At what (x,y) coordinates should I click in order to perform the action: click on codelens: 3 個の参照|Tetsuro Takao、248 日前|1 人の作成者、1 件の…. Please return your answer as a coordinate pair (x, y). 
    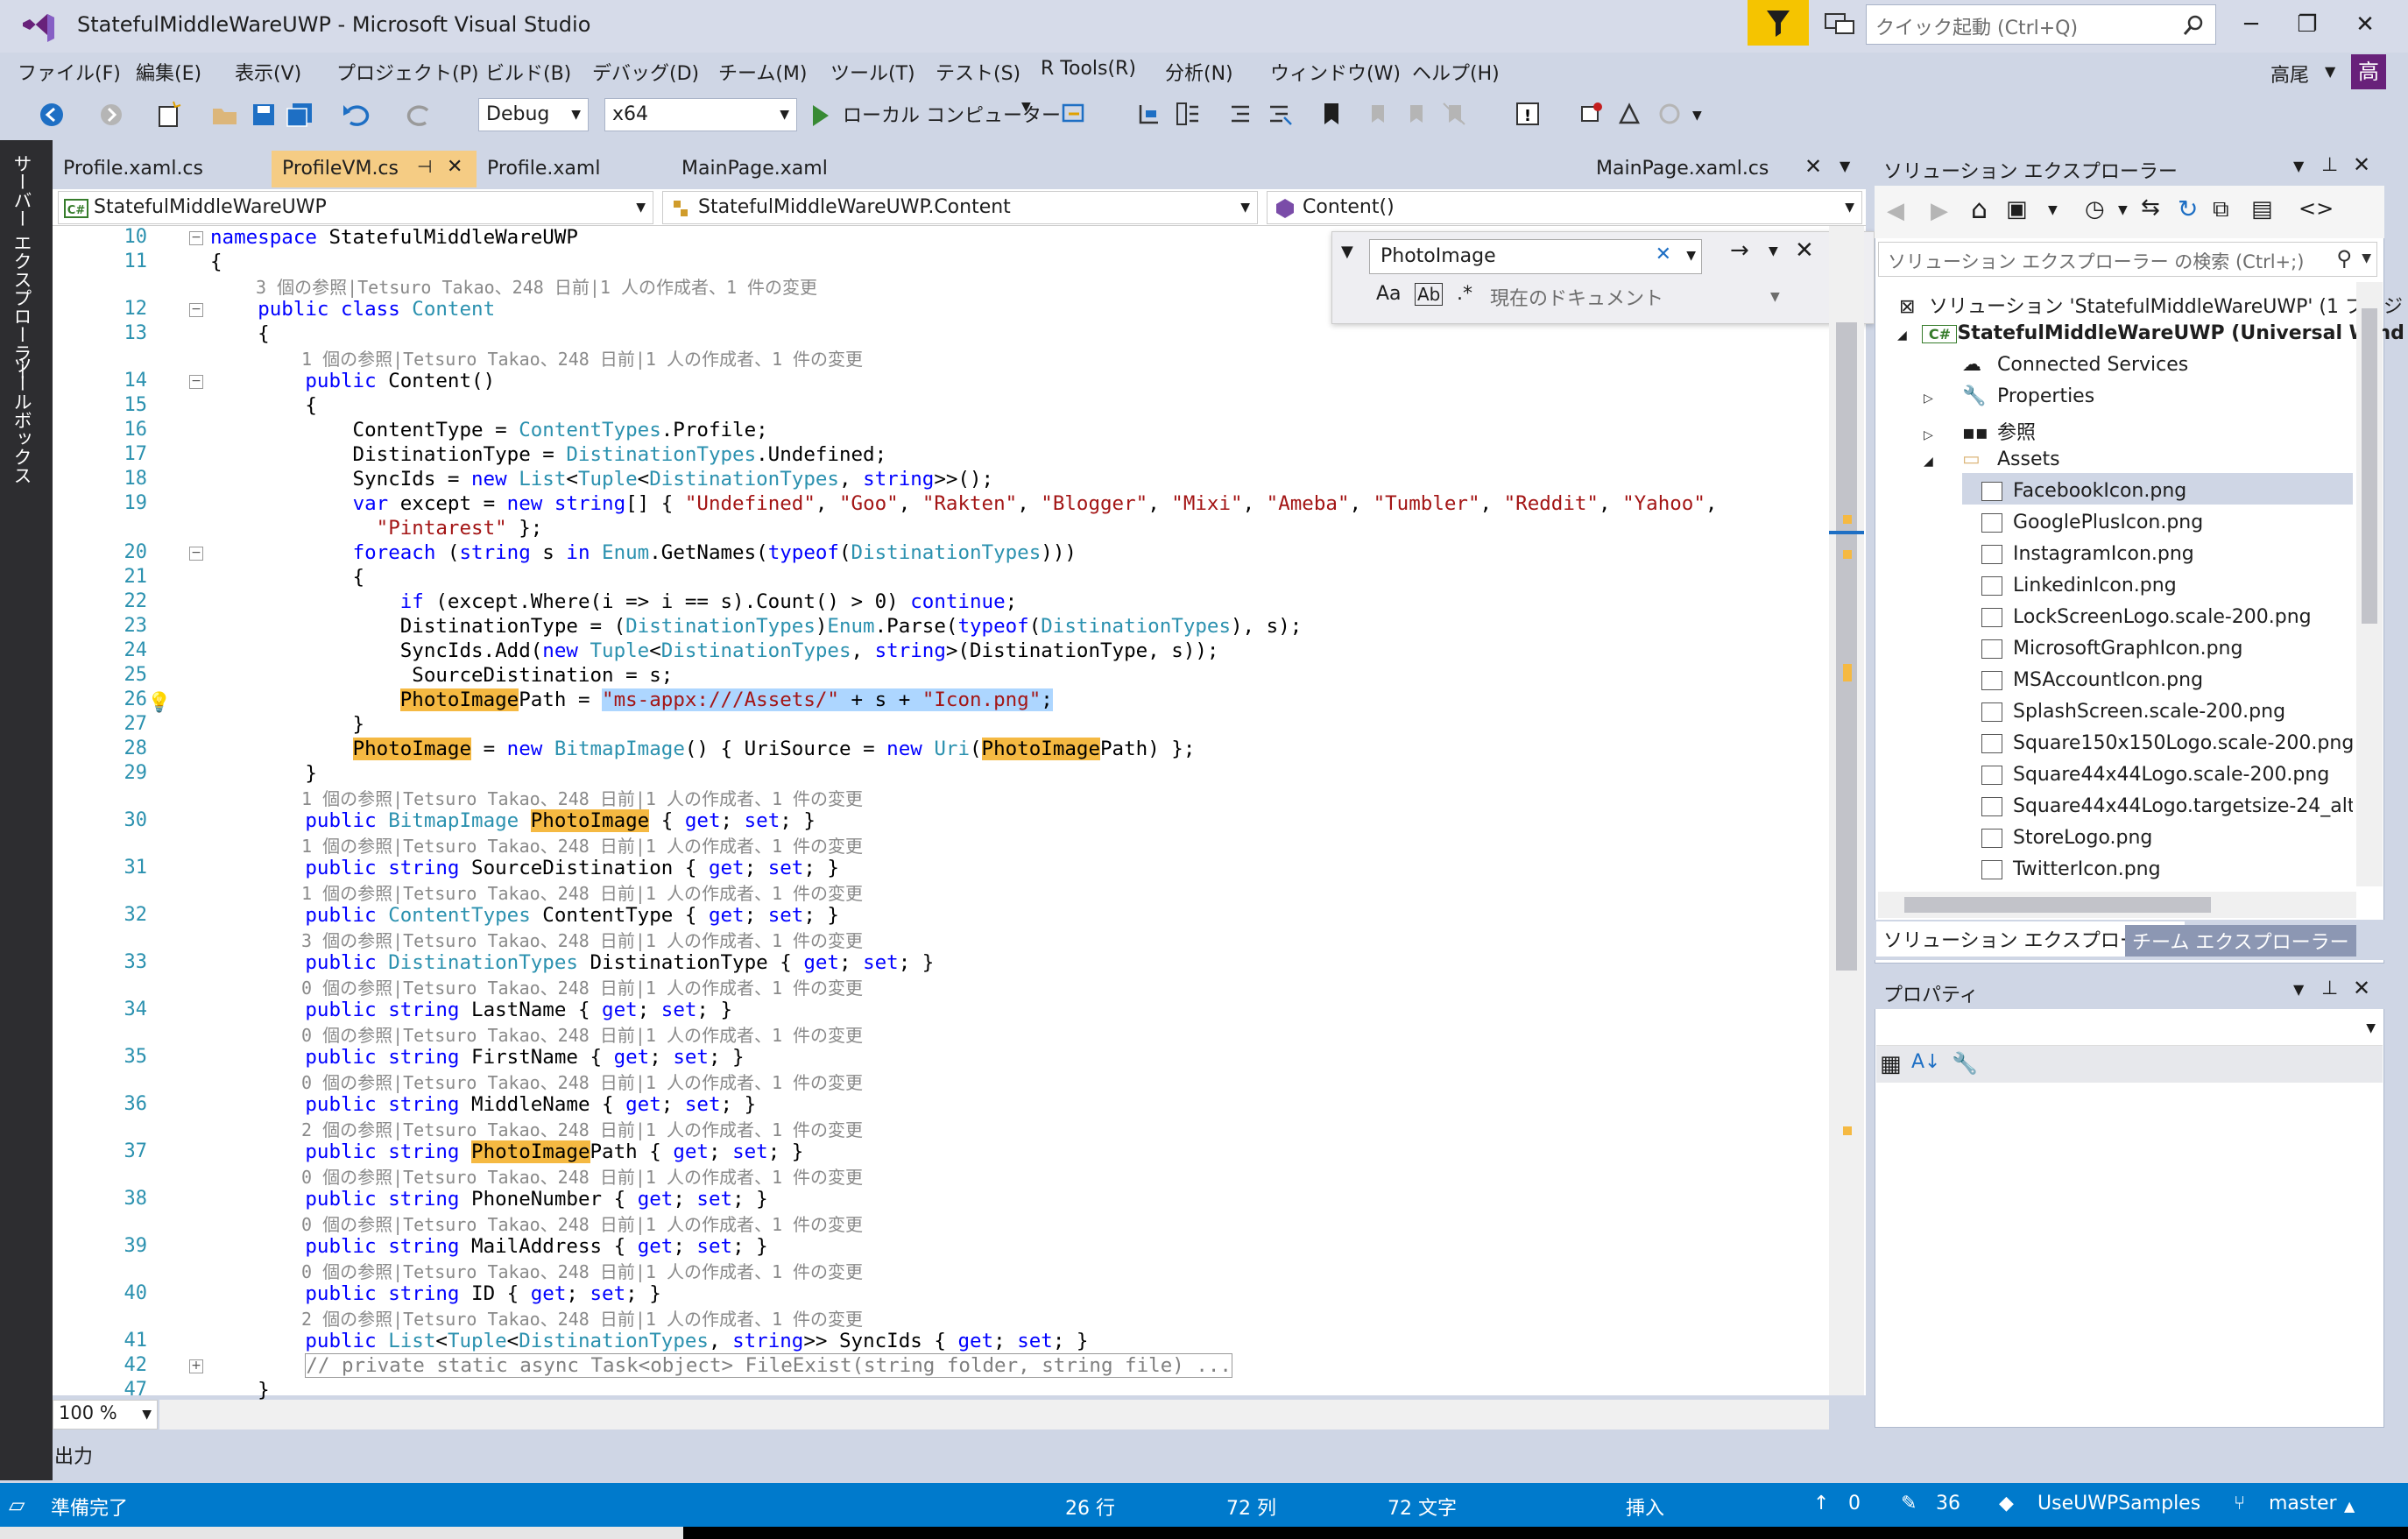
    Looking at the image, I should click on (536, 286).